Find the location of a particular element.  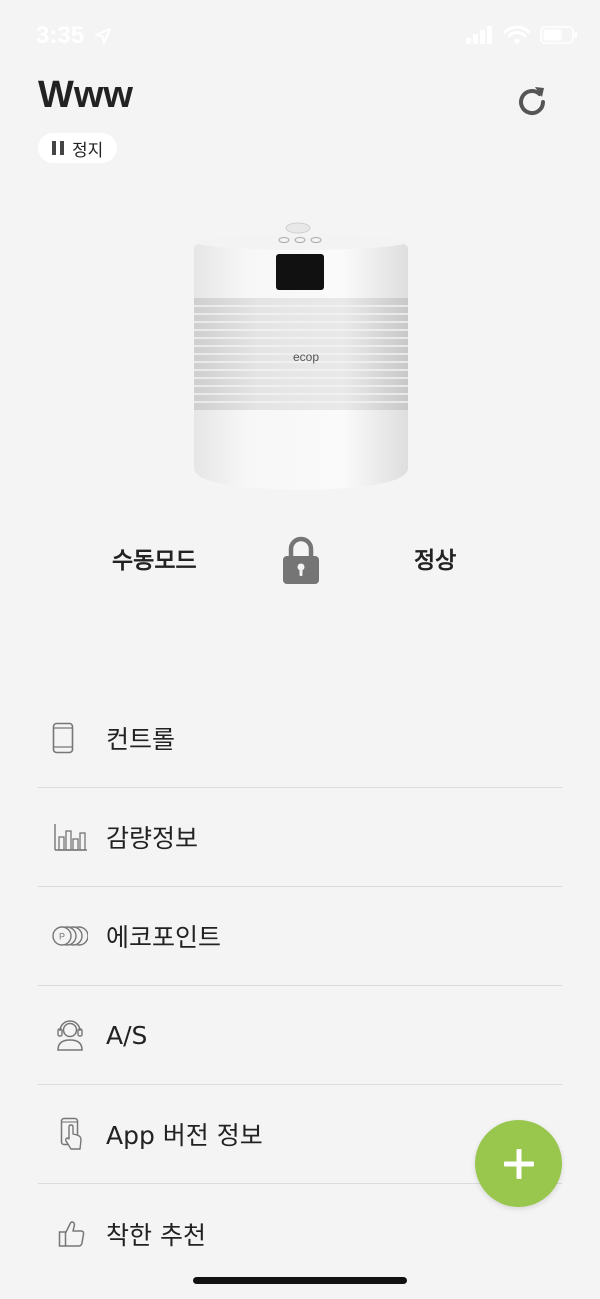

home-indicator is located at coordinates (300, 1280).